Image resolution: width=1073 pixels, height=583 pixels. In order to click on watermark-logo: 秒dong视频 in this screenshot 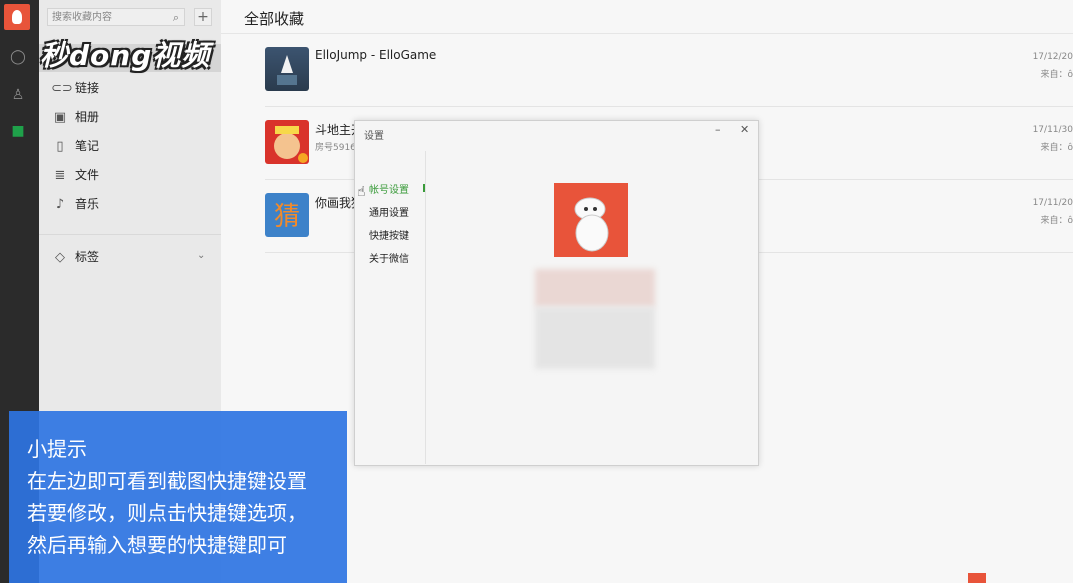, I will do `click(125, 55)`.